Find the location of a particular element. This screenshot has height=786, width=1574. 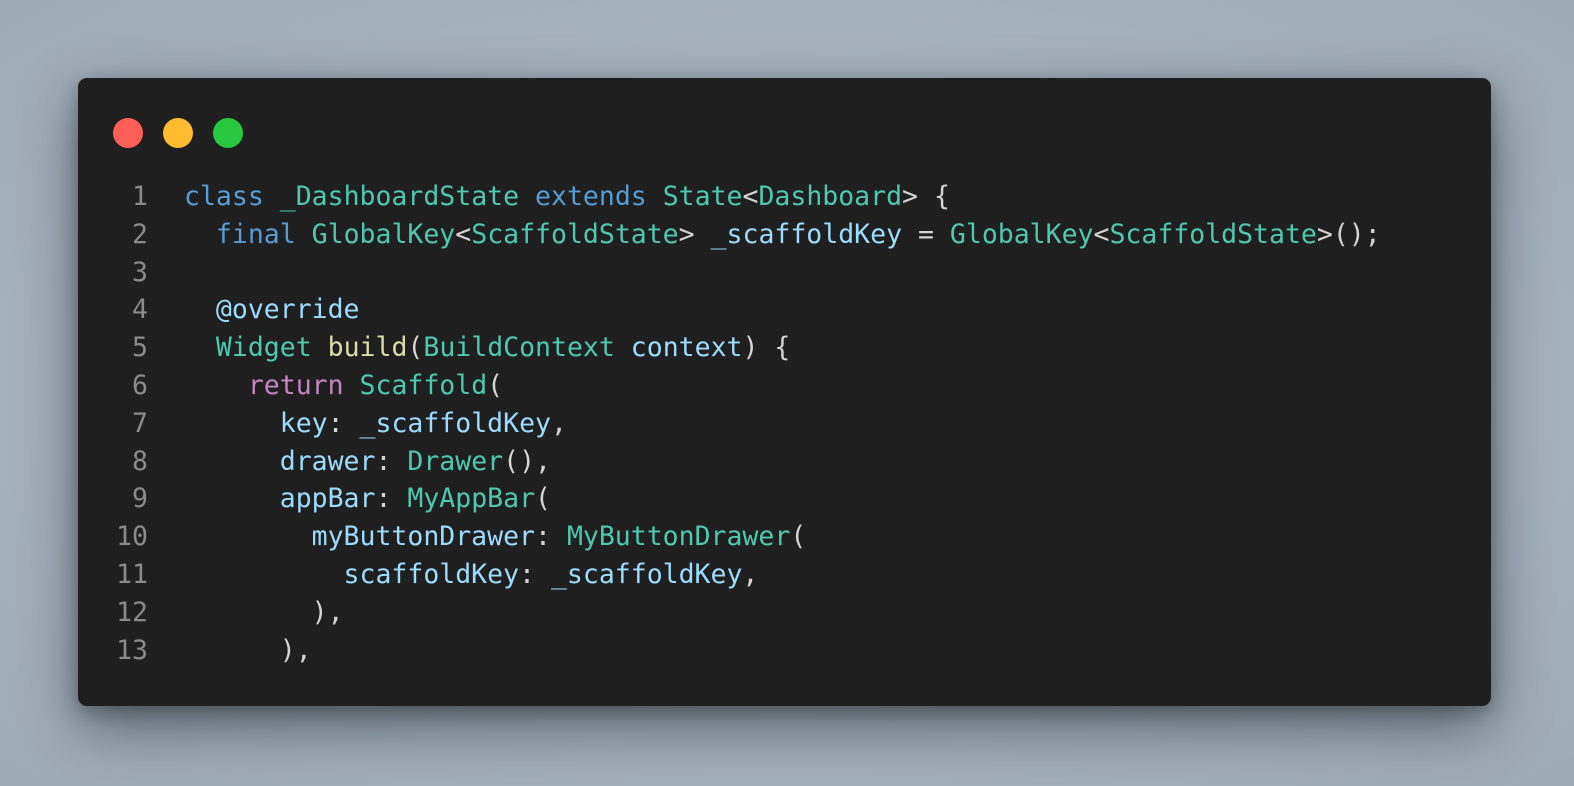

close-button is located at coordinates (128, 133).